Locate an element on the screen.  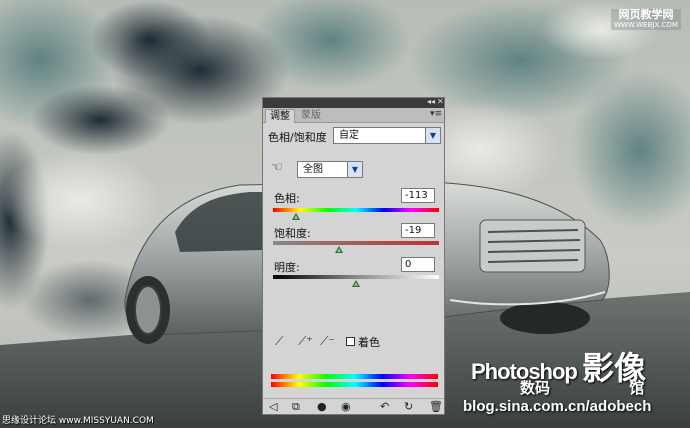
spectrum-bar-bottom is located at coordinates (354, 384).